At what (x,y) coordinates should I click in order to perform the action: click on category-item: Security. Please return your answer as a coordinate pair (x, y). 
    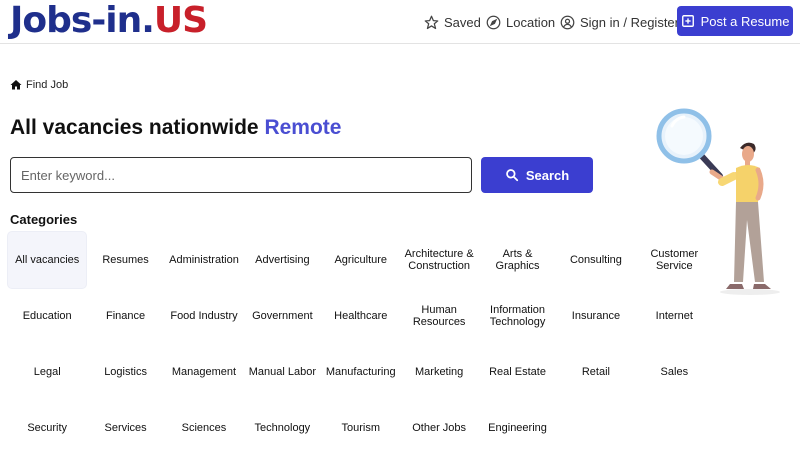
    Looking at the image, I should click on (47, 425).